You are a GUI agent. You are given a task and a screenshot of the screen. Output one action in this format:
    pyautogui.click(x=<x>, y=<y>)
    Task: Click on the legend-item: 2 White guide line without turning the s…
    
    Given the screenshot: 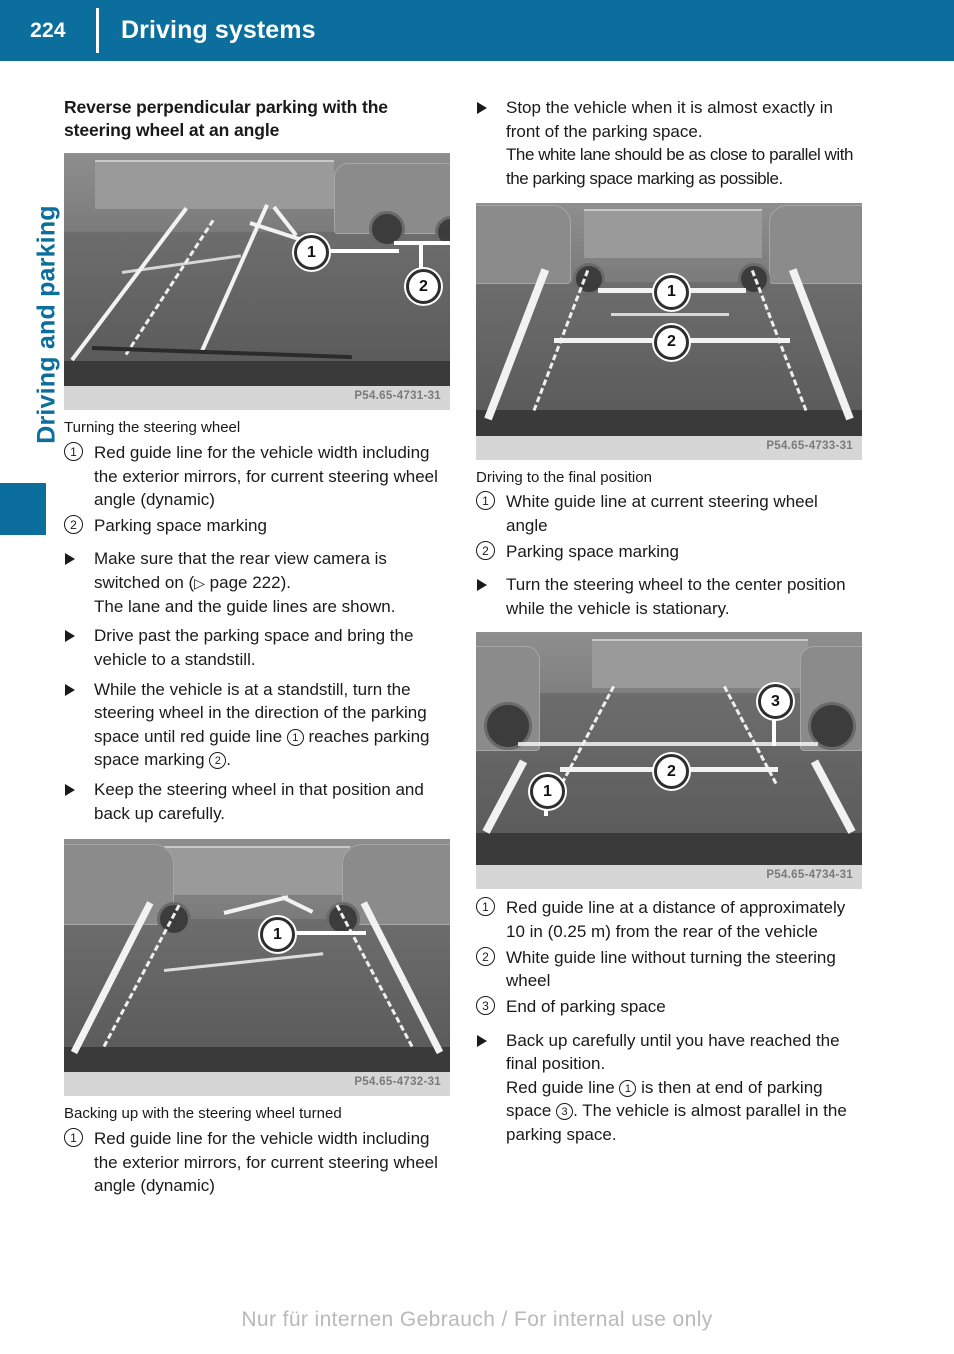 What is the action you would take?
    pyautogui.click(x=670, y=969)
    